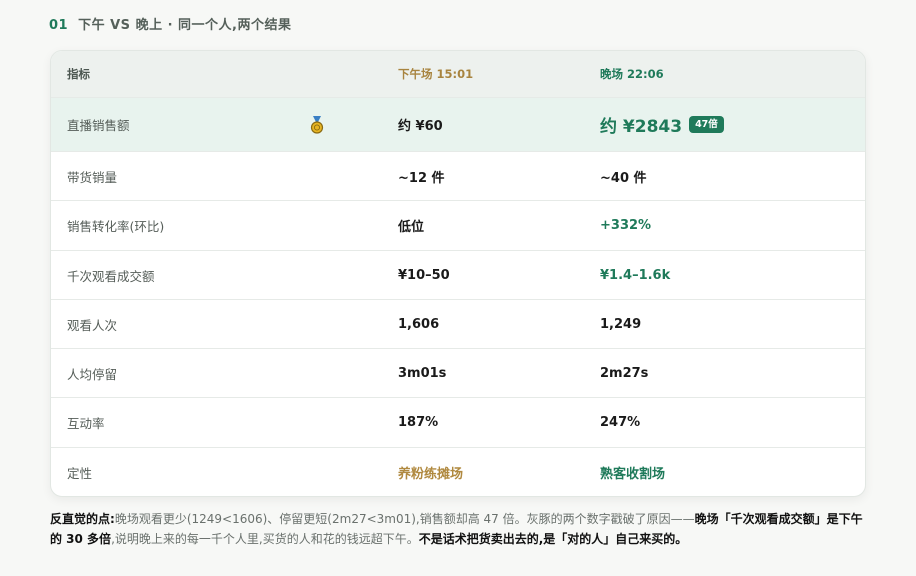 The height and width of the screenshot is (576, 916). Describe the element at coordinates (458, 324) in the screenshot. I see `table-row: 观看人次 1,606 1,249` at that location.